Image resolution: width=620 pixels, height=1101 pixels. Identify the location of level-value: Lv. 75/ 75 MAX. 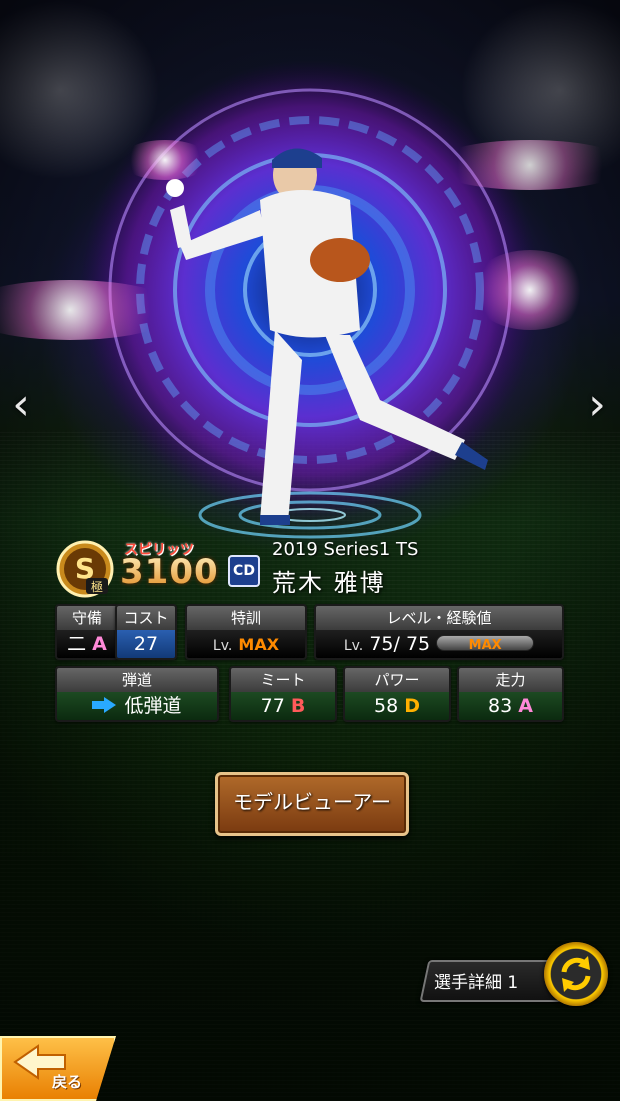
(439, 644).